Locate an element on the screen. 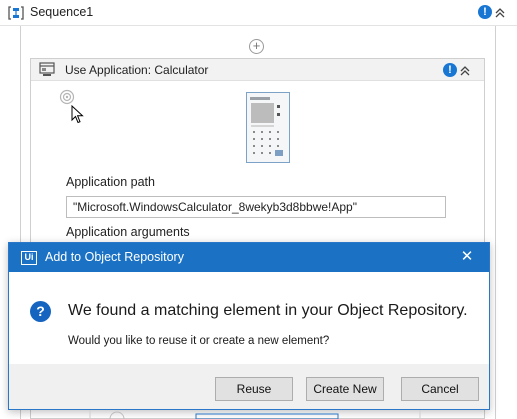 The image size is (517, 419). reuse-button: Reuse is located at coordinates (254, 389).